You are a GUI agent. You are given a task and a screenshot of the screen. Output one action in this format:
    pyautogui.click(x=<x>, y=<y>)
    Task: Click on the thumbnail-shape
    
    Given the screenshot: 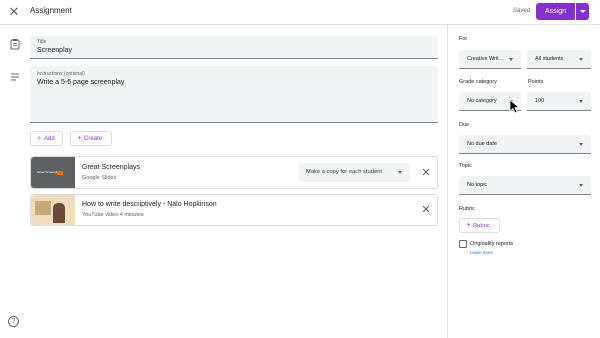 What is the action you would take?
    pyautogui.click(x=43, y=208)
    